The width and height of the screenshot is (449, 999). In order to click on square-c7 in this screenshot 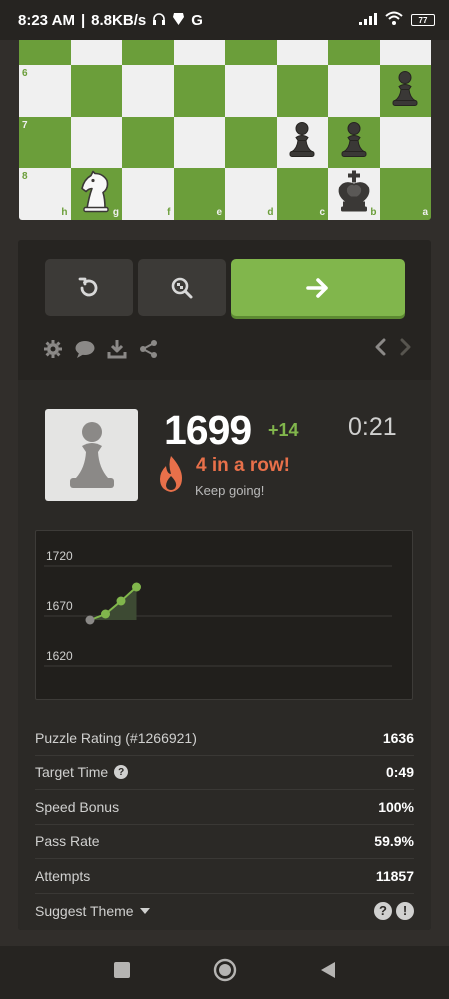, I will do `click(302, 142)`.